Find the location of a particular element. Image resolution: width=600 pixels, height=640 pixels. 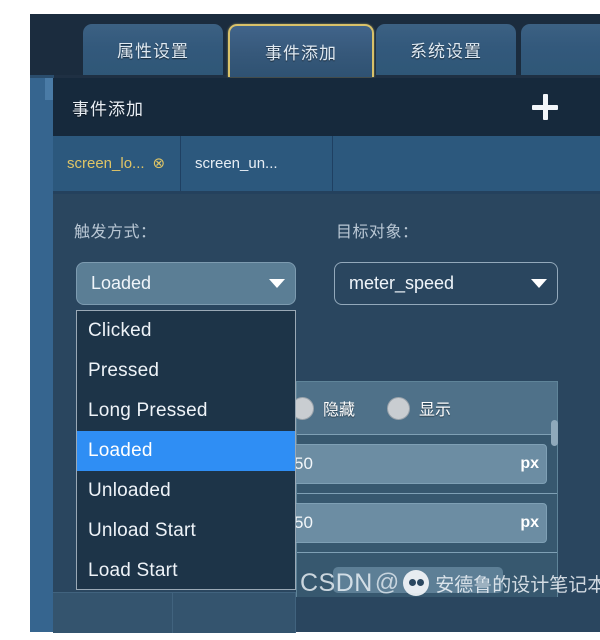

trigger-type-select: Loaded is located at coordinates (186, 283).